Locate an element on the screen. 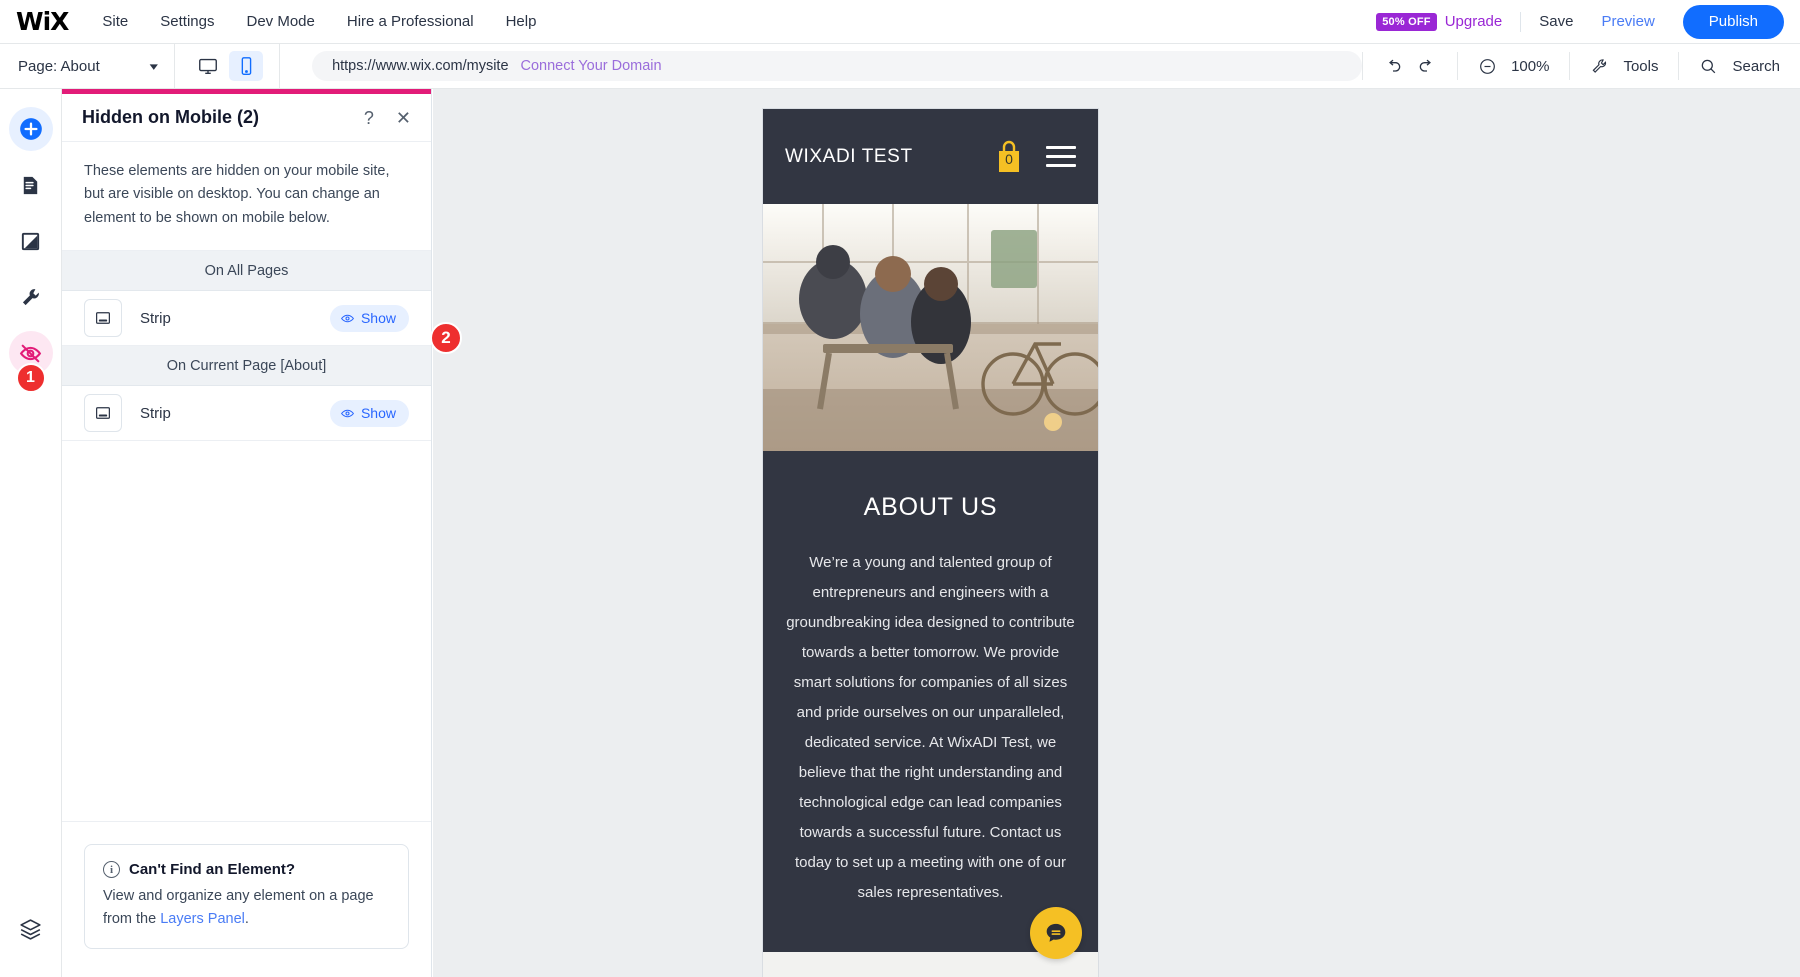  chevron-down-icon: ▾ is located at coordinates (153, 66).